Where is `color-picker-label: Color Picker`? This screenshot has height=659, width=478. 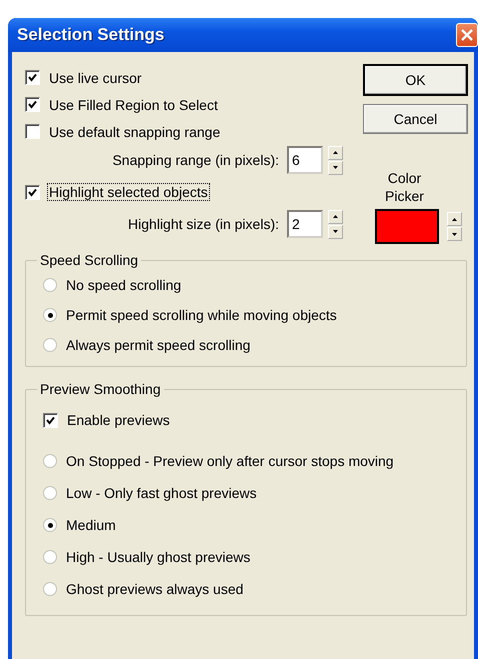 color-picker-label: Color Picker is located at coordinates (404, 187).